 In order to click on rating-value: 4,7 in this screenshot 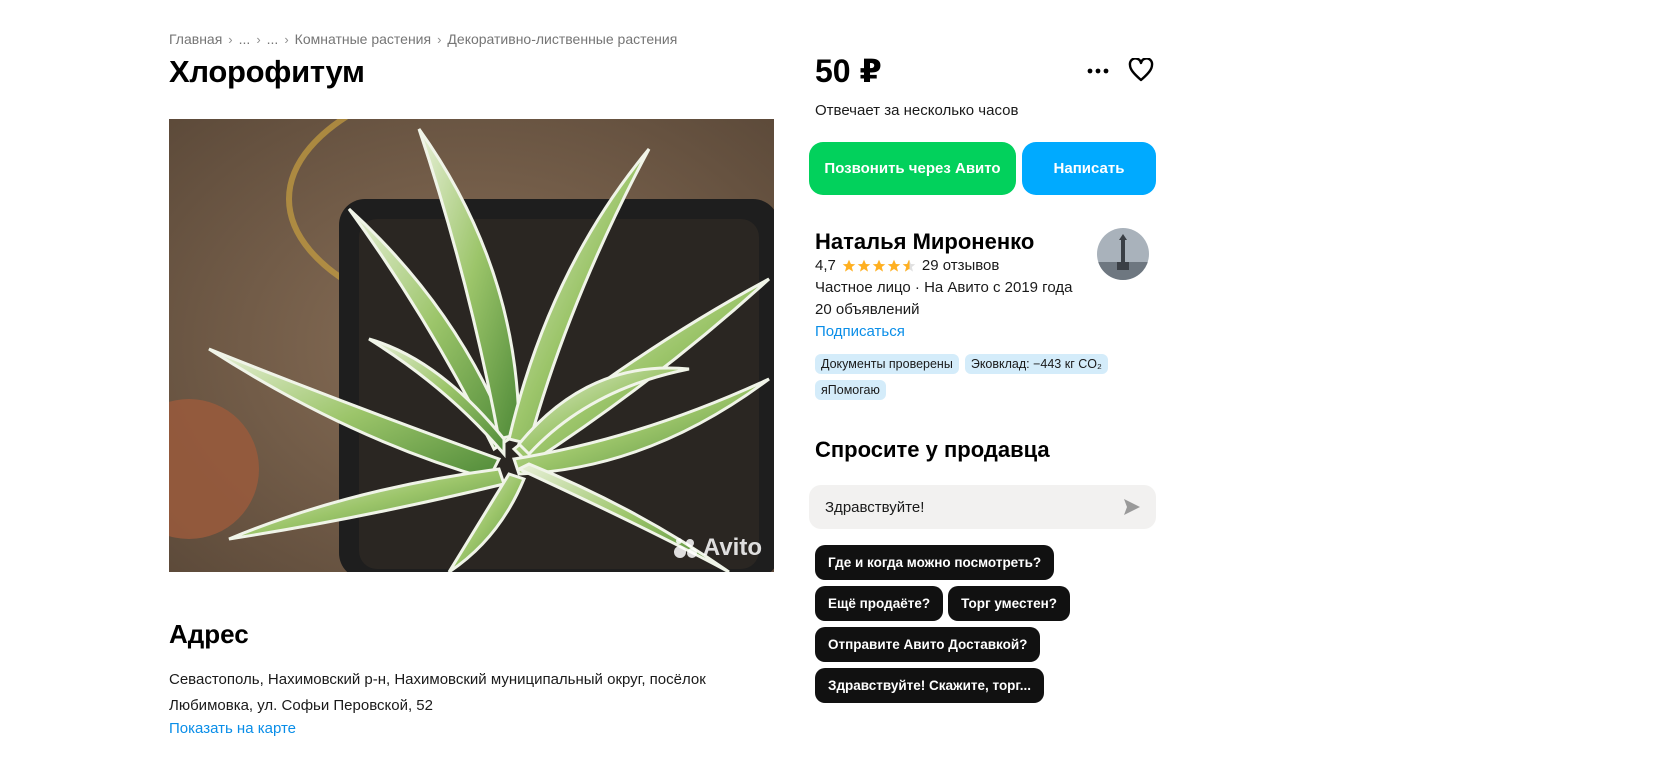, I will do `click(825, 265)`.